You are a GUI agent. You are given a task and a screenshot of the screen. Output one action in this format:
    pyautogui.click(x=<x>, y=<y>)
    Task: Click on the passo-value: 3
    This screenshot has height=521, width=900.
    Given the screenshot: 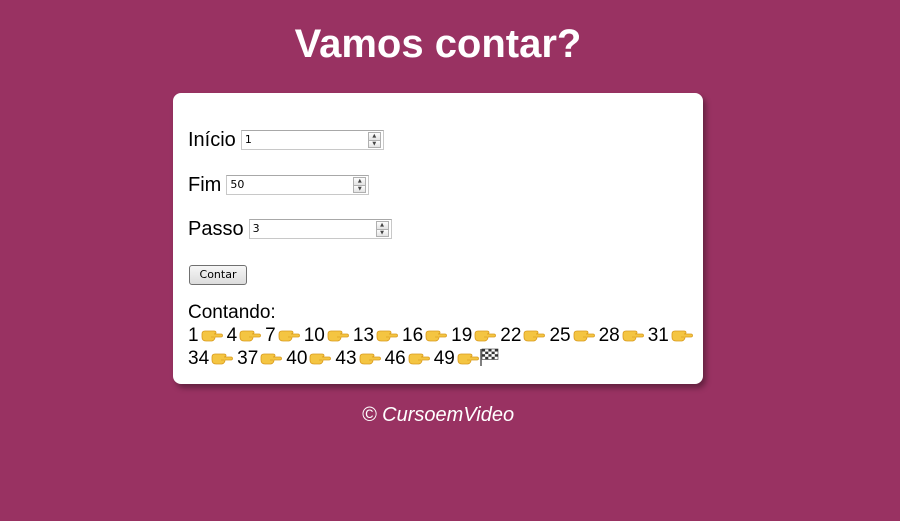 What is the action you would take?
    pyautogui.click(x=256, y=228)
    